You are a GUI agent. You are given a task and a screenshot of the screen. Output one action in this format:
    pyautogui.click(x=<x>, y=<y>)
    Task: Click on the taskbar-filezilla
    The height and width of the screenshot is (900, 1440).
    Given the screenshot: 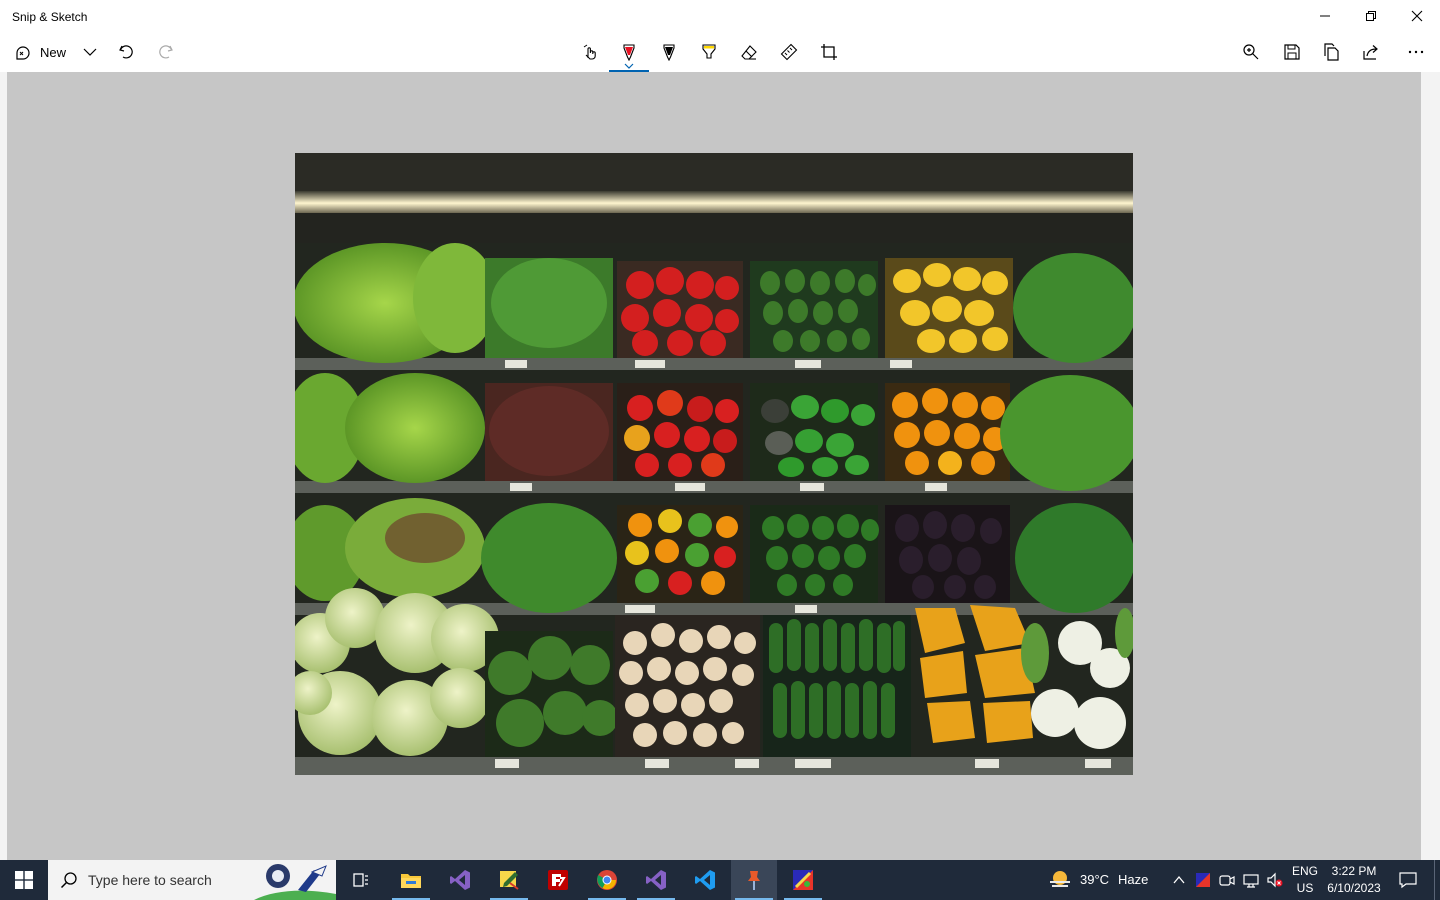 What is the action you would take?
    pyautogui.click(x=558, y=880)
    